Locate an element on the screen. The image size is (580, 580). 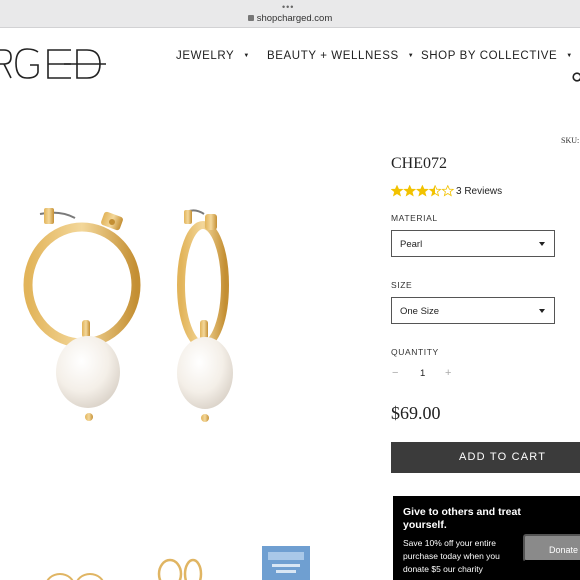
product-price: $69.00 is located at coordinates (416, 413).